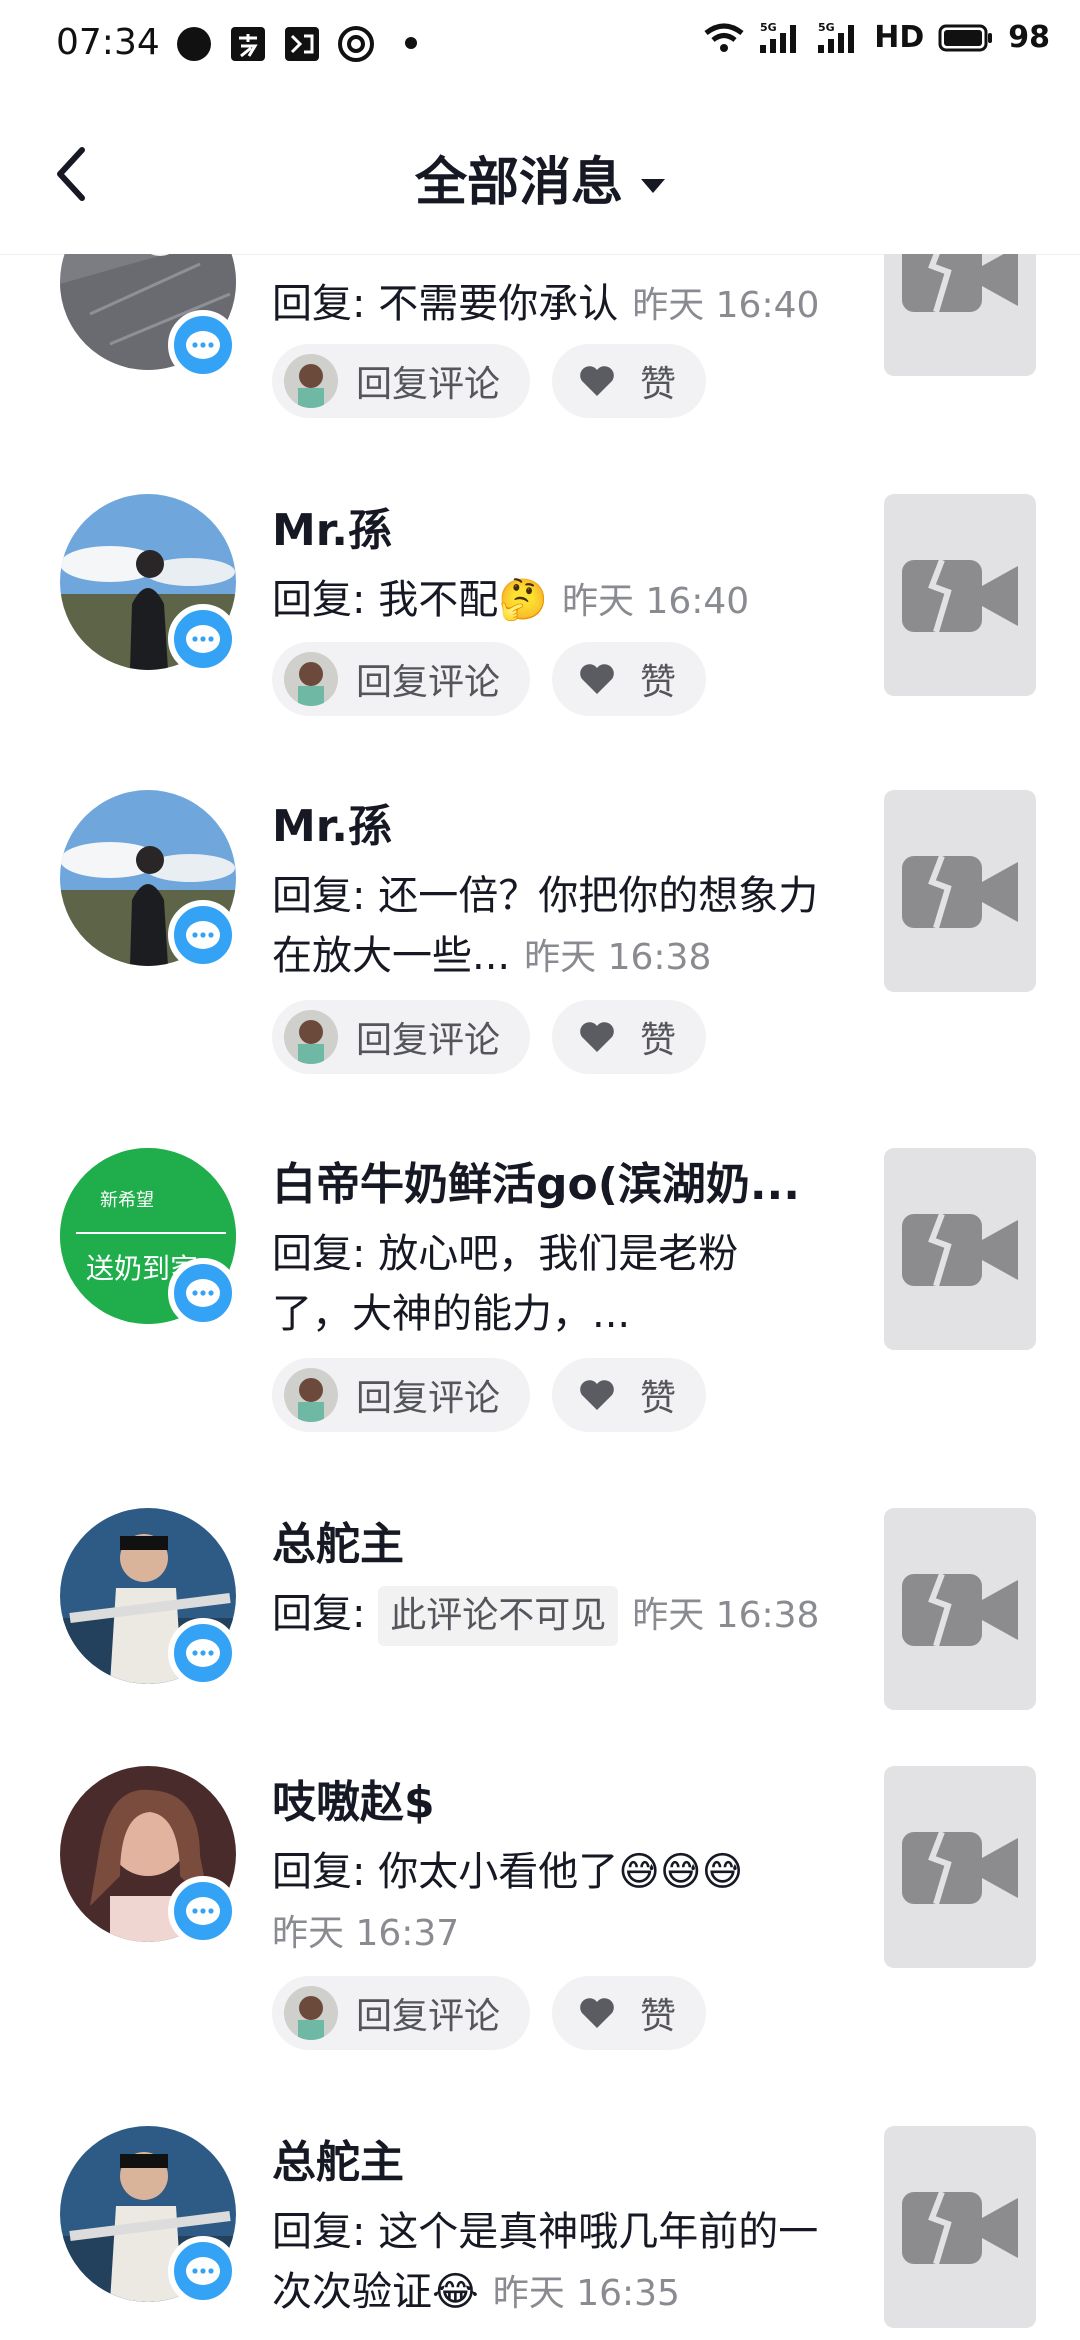  I want to click on emoji: 😅😅😅, so click(681, 1872).